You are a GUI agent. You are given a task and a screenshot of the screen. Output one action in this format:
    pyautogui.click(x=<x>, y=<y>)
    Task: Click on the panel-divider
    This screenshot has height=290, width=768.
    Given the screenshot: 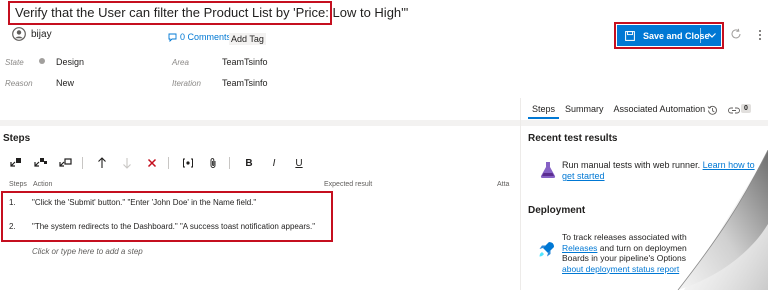 What is the action you would take?
    pyautogui.click(x=520, y=194)
    